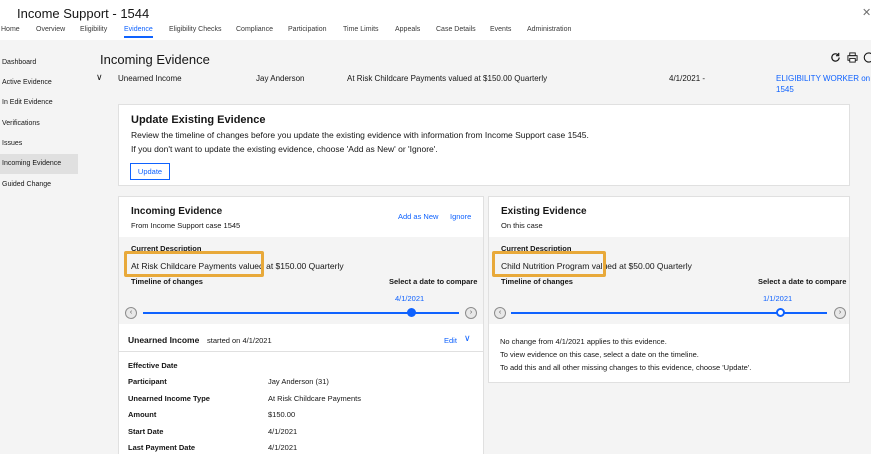 Image resolution: width=871 pixels, height=454 pixels. I want to click on detail-row: Participant Jay Anderson (31), so click(301, 384).